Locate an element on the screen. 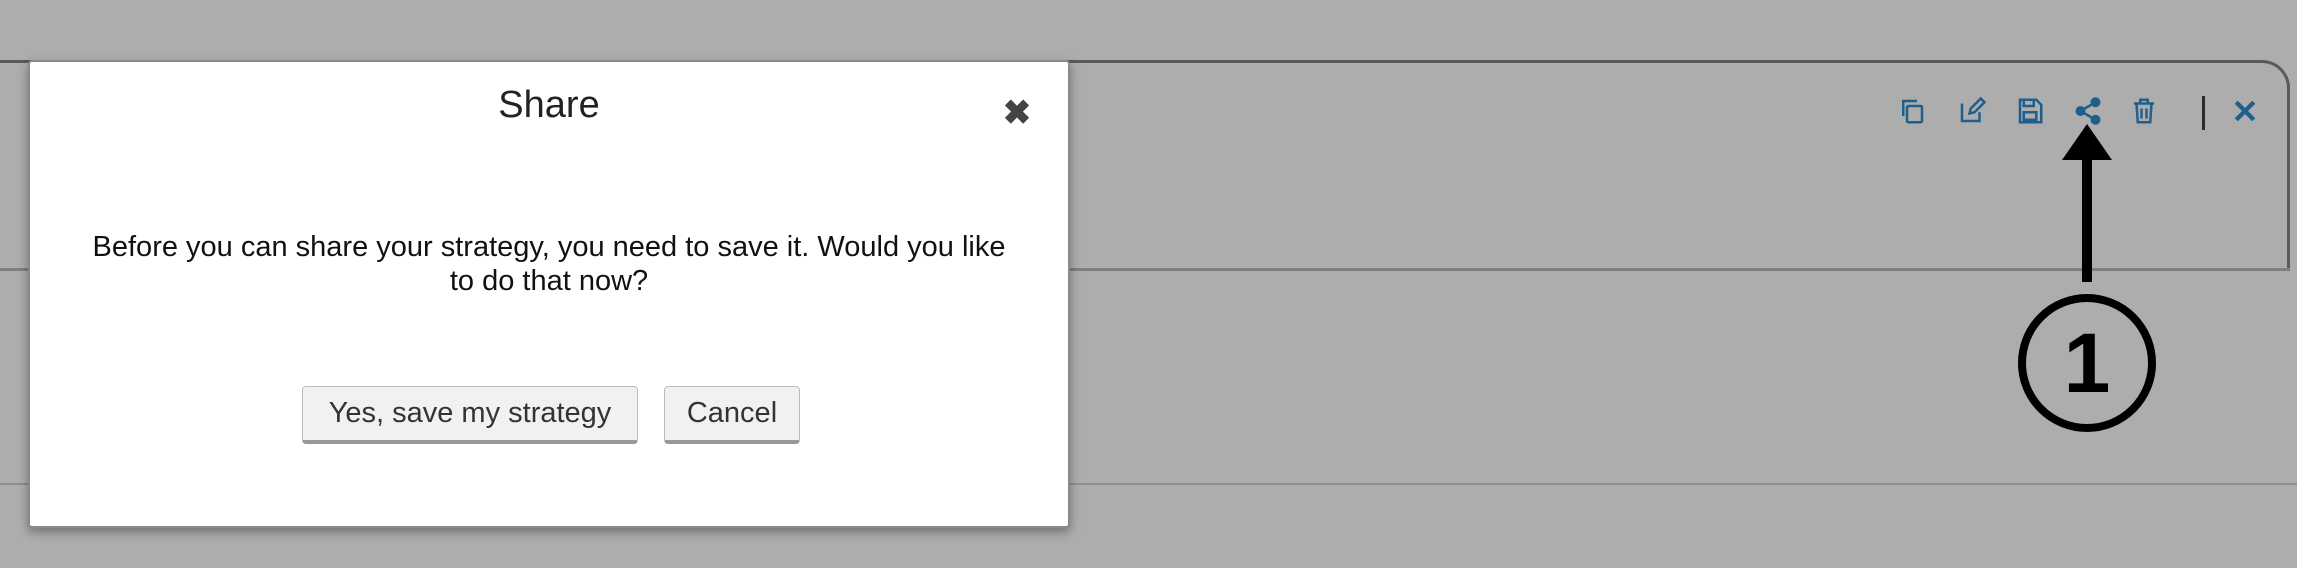  save-strategy-button: Yes, save my strategy is located at coordinates (470, 415).